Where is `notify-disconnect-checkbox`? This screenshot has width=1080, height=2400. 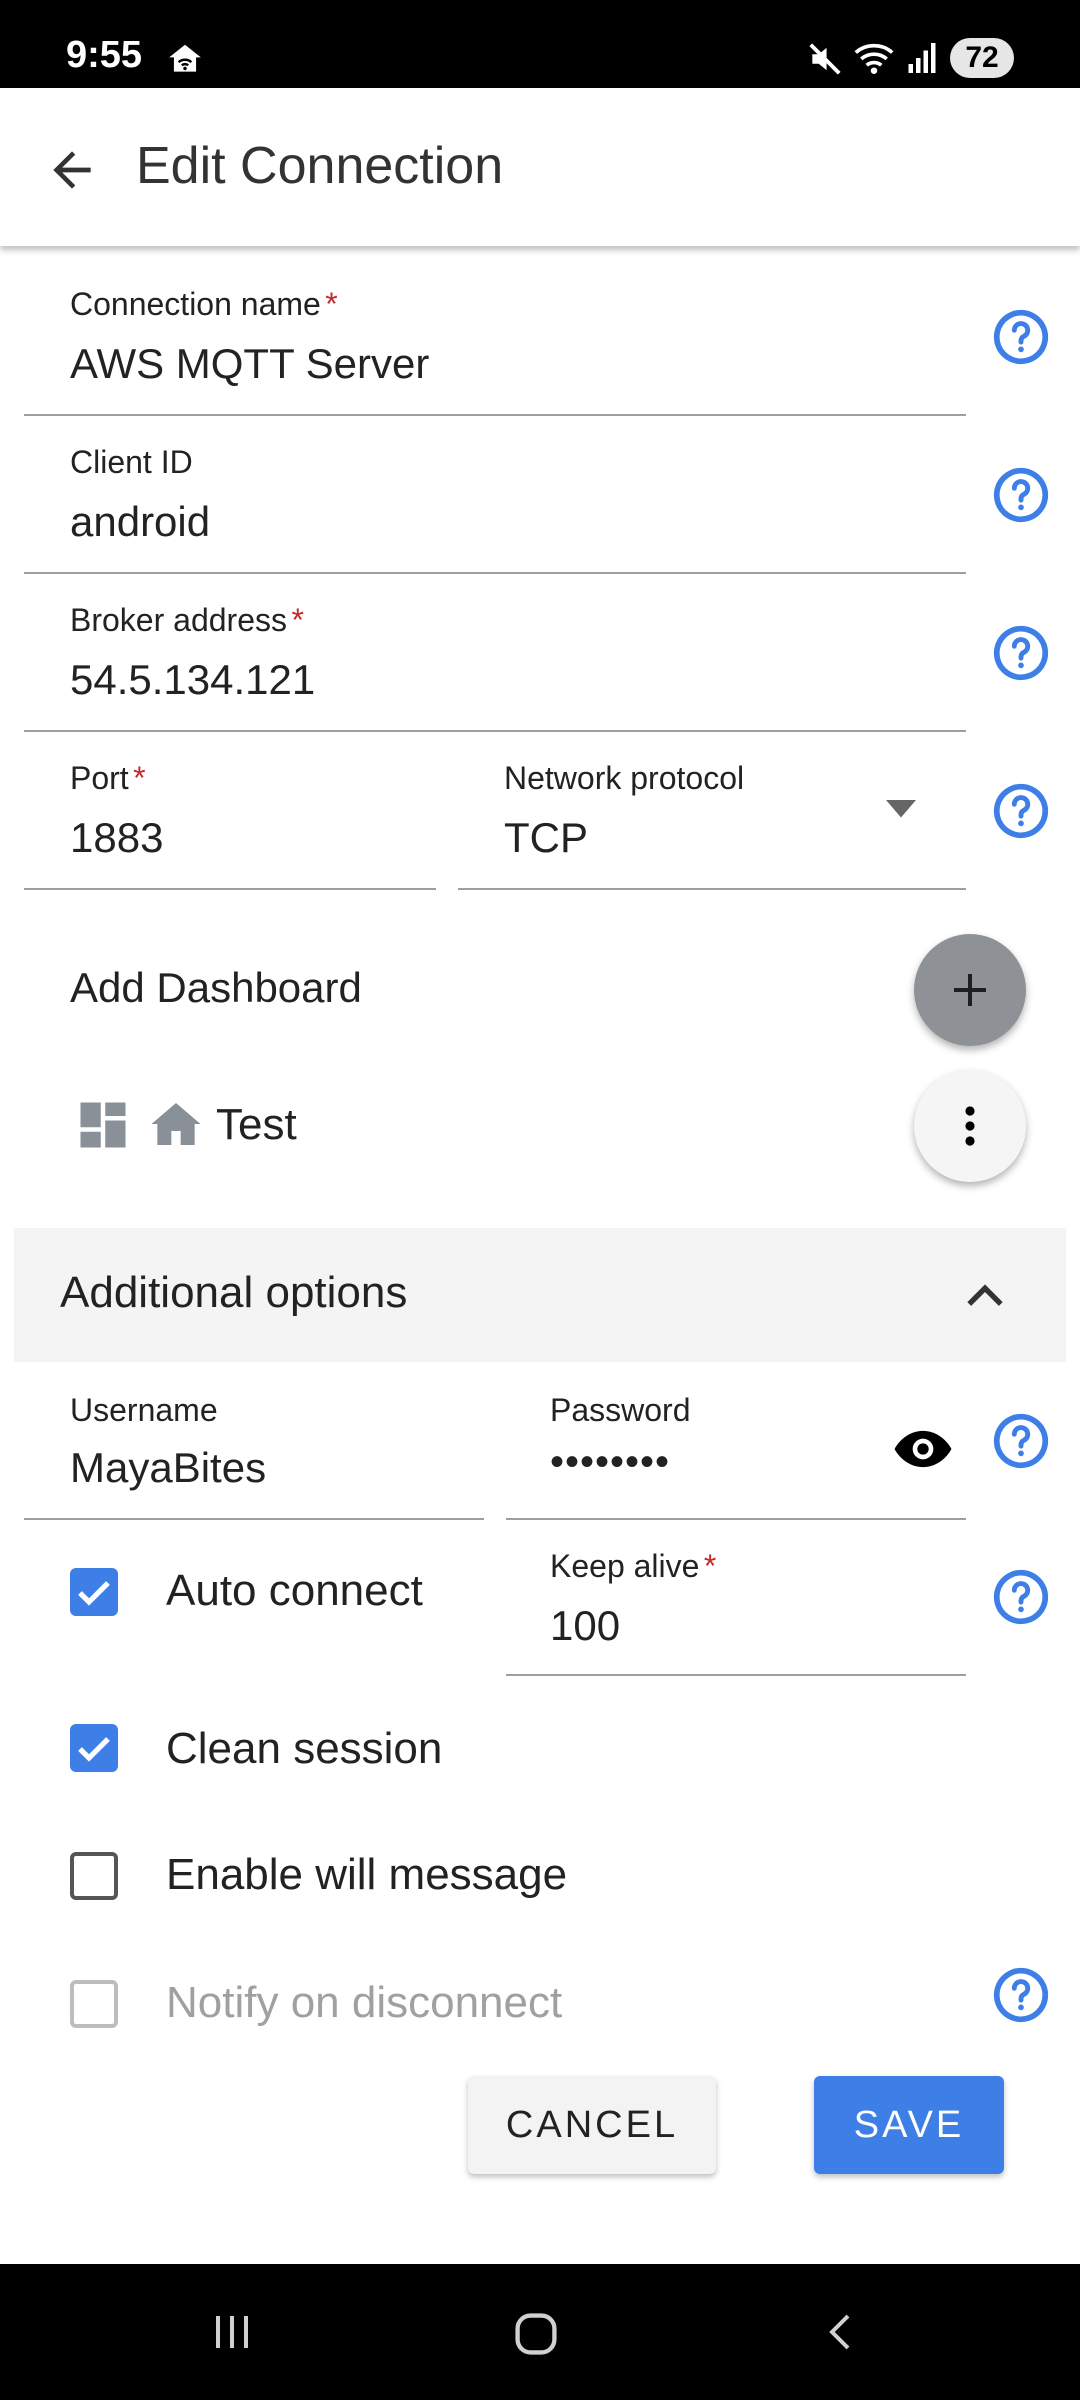 notify-disconnect-checkbox is located at coordinates (94, 2004).